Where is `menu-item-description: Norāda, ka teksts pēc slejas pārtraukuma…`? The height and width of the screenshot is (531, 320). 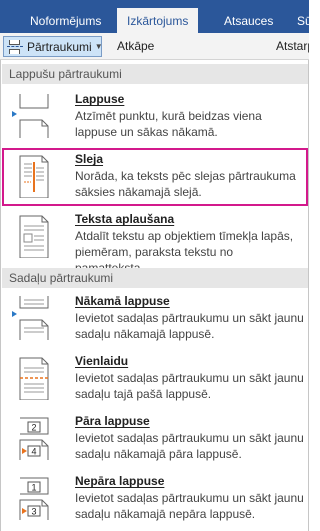 menu-item-description: Norāda, ka teksts pēc slejas pārtraukuma… is located at coordinates (185, 184).